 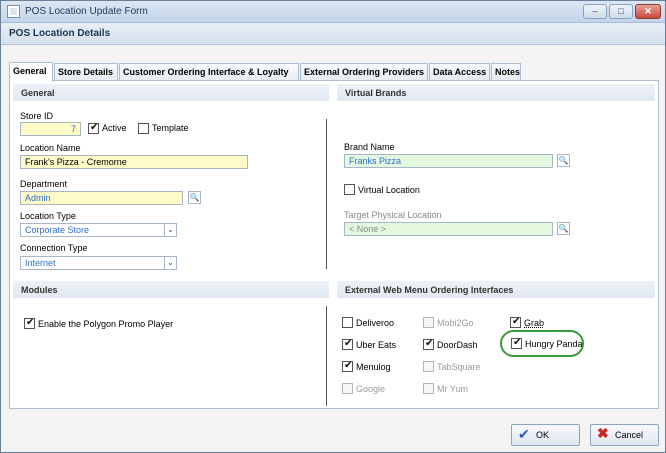 I want to click on app-icon, so click(x=13, y=11).